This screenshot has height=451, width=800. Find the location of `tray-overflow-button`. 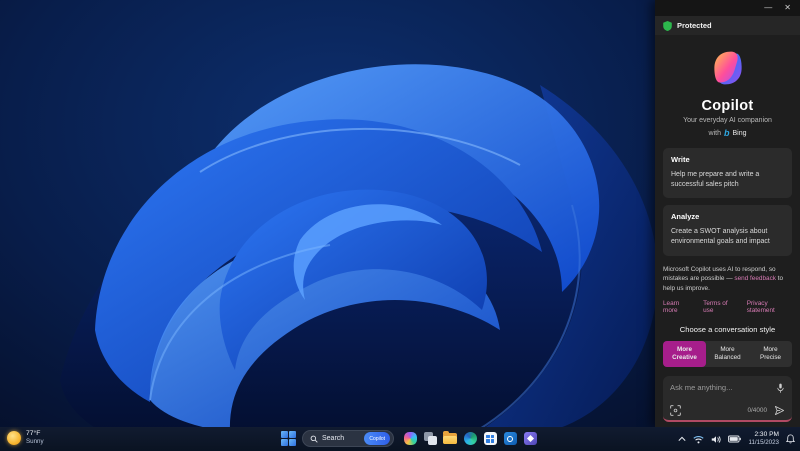

tray-overflow-button is located at coordinates (682, 439).